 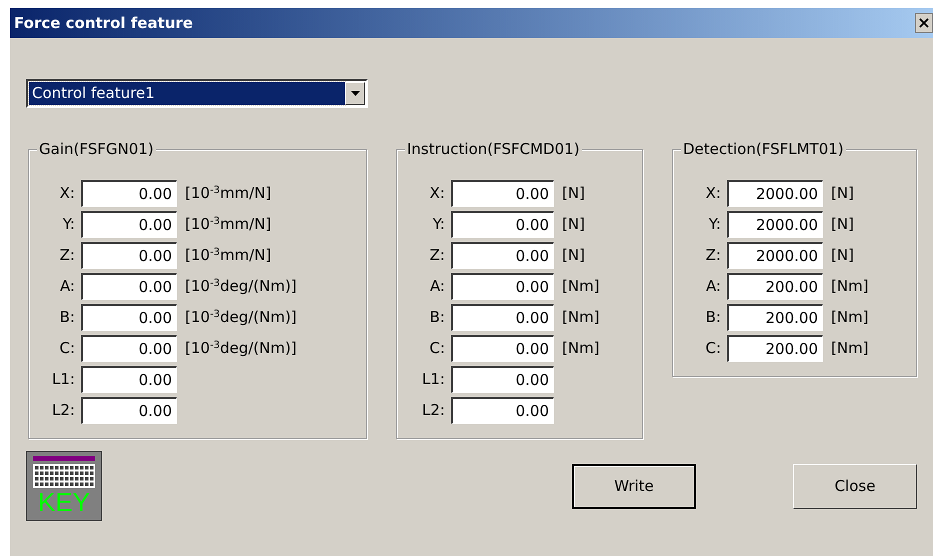 What do you see at coordinates (64, 472) in the screenshot?
I see `keyboard-icon` at bounding box center [64, 472].